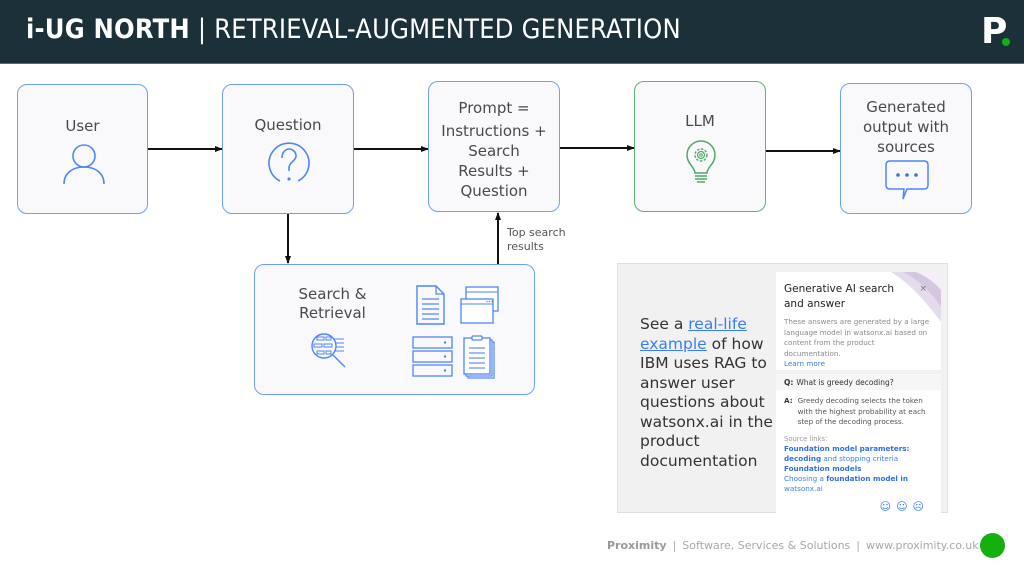  I want to click on search-line-2: Retrieval, so click(332, 313).